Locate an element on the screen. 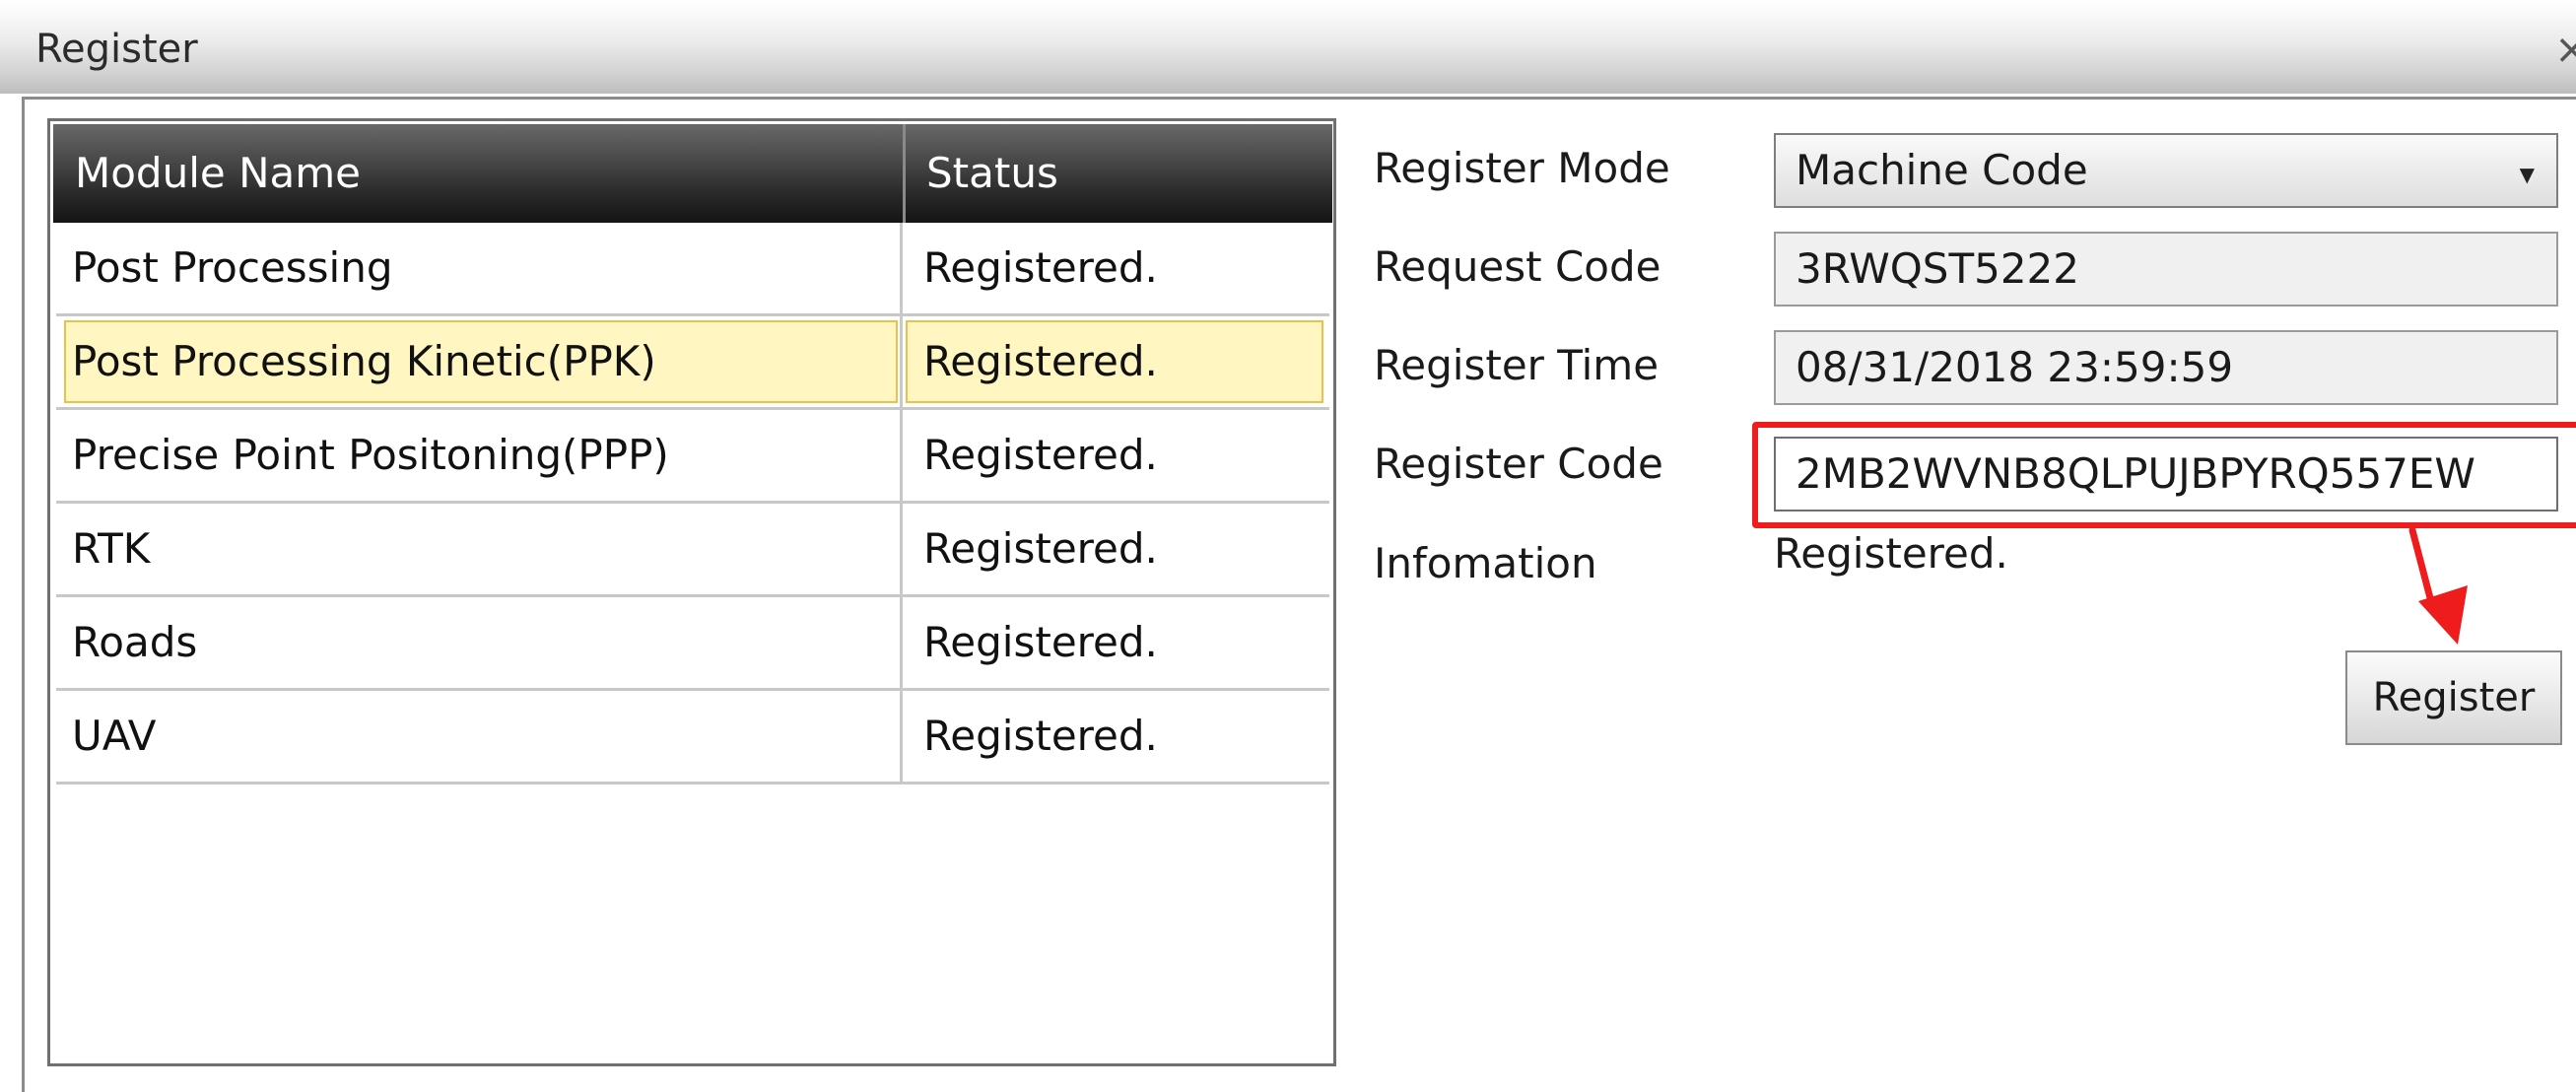 This screenshot has height=1092, width=2576. close-icon: × is located at coordinates (2565, 49).